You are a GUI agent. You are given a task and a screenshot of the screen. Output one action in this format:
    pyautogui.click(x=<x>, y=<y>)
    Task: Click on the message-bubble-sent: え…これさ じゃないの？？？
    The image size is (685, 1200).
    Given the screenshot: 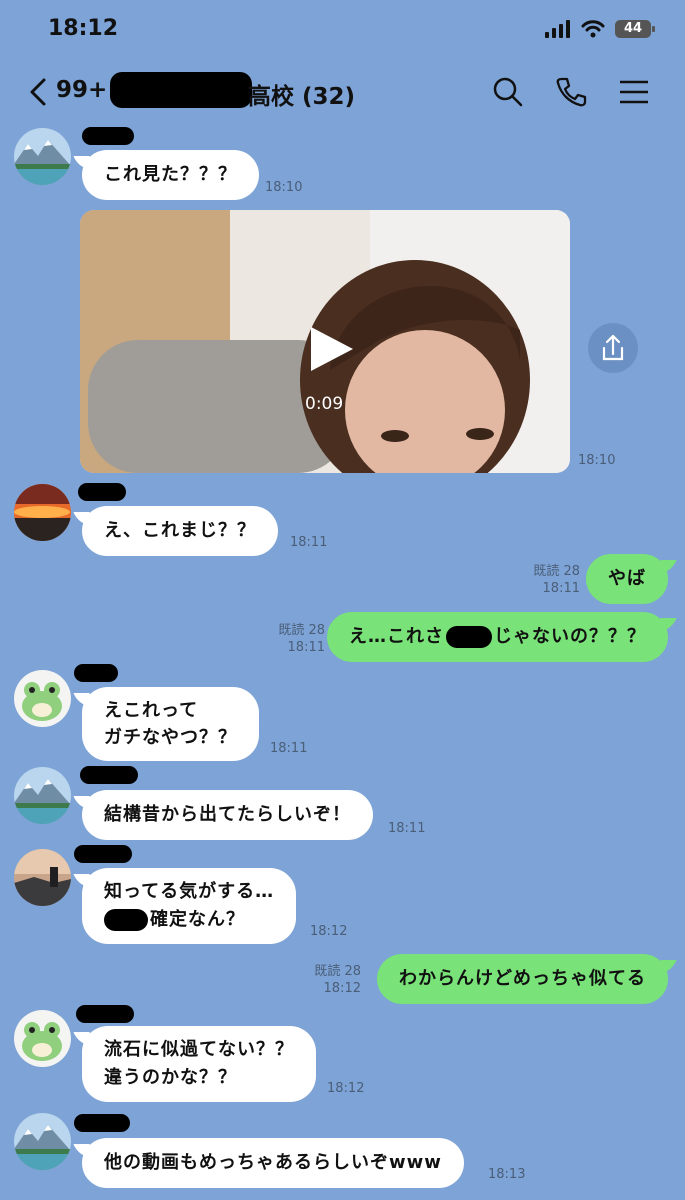 What is the action you would take?
    pyautogui.click(x=497, y=637)
    